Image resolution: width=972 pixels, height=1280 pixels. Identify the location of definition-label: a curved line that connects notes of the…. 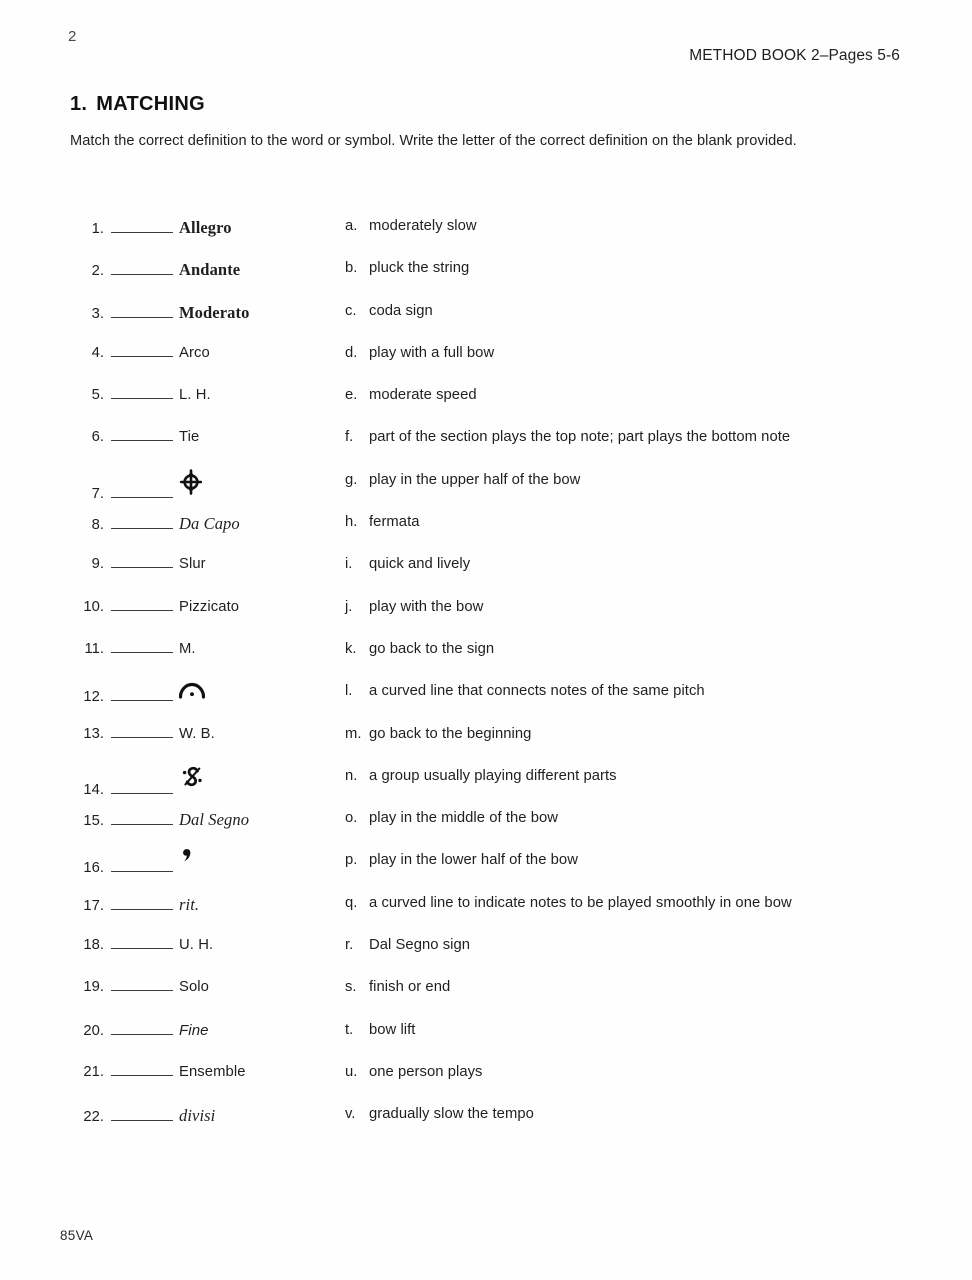
(537, 691).